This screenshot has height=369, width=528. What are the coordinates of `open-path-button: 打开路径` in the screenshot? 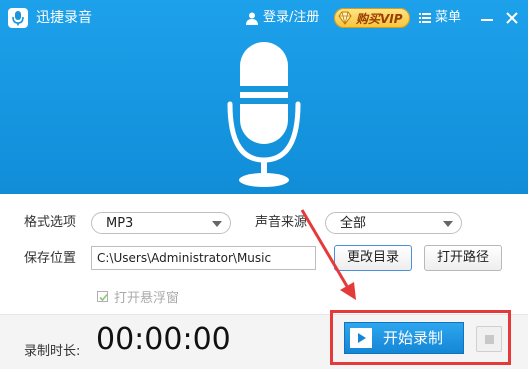 It's located at (463, 258).